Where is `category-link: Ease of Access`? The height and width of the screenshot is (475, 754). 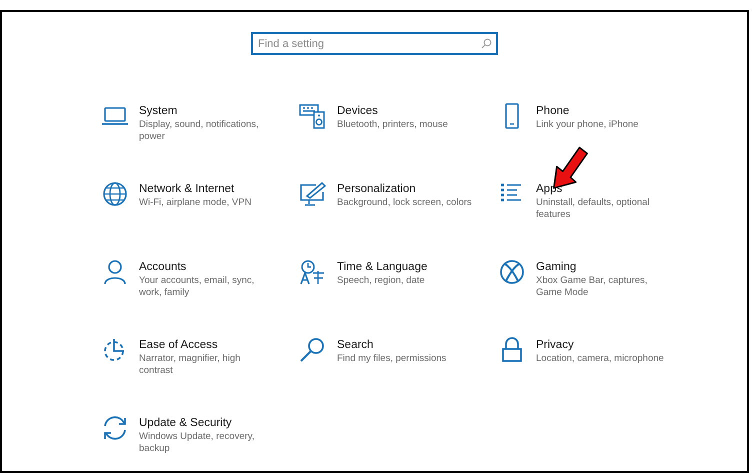 category-link: Ease of Access is located at coordinates (205, 345).